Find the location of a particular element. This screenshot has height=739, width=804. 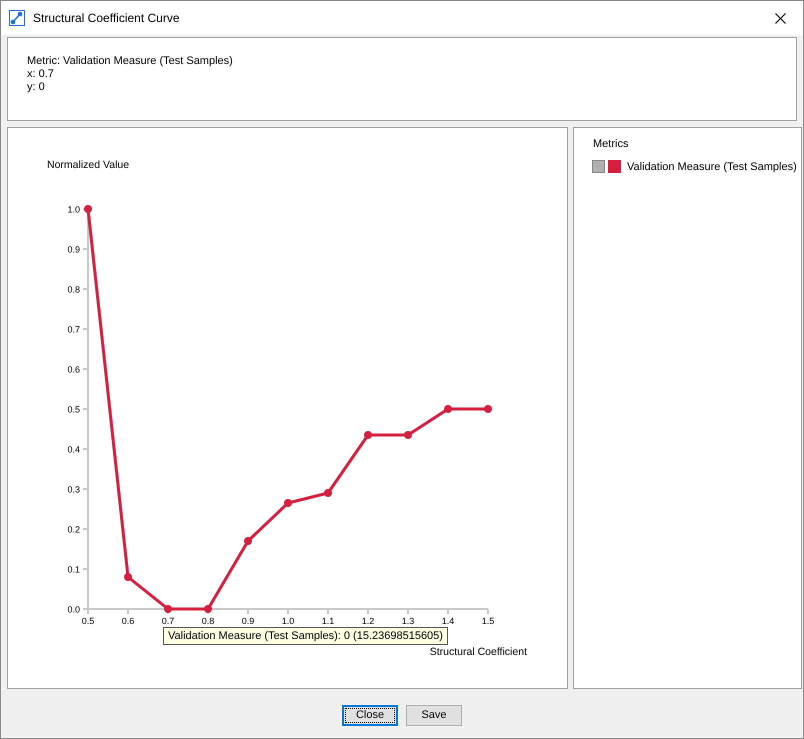

tooltip: Validation Measure (Test Samples): 0 (15.23698515605) is located at coordinates (305, 636).